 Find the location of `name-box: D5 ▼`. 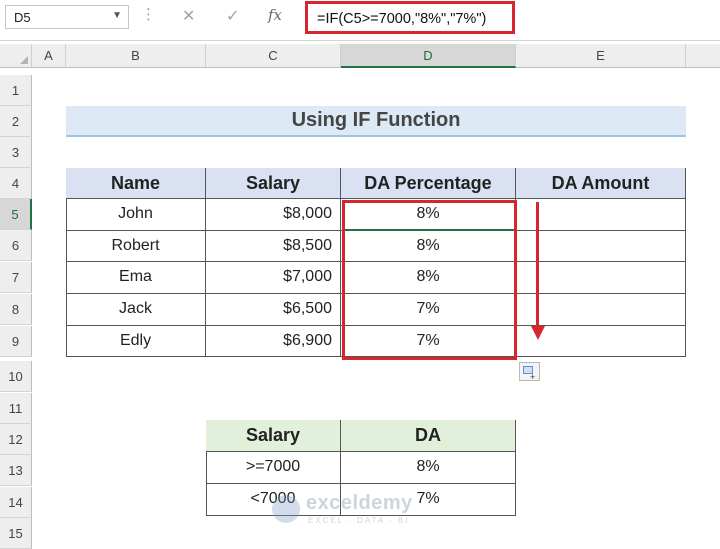

name-box: D5 ▼ is located at coordinates (67, 17).